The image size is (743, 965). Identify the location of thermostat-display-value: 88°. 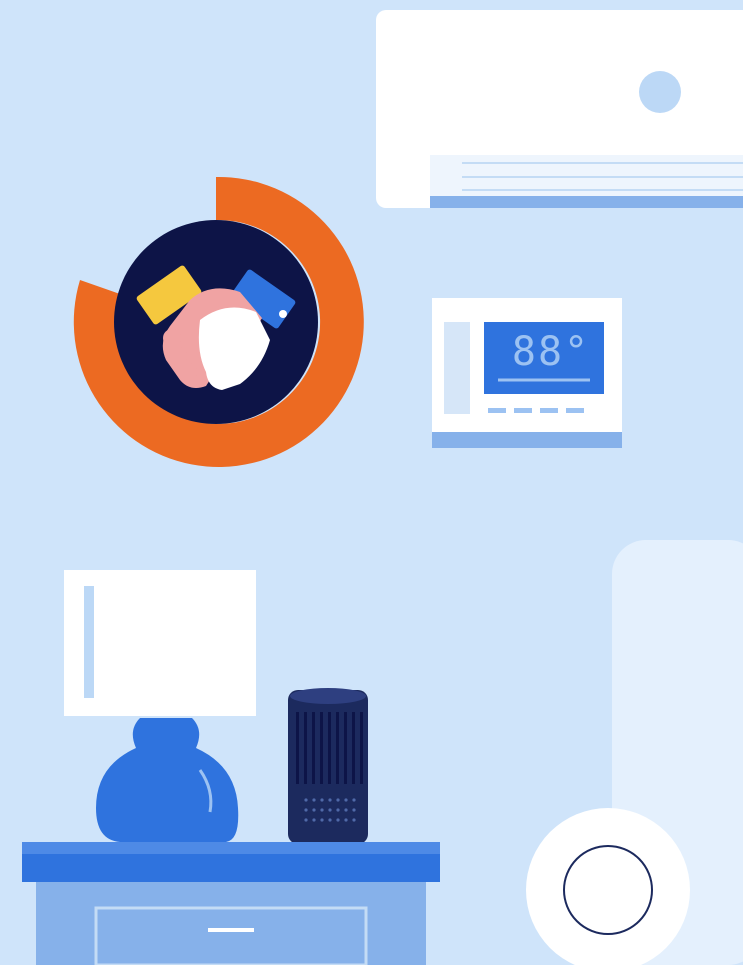
(551, 352).